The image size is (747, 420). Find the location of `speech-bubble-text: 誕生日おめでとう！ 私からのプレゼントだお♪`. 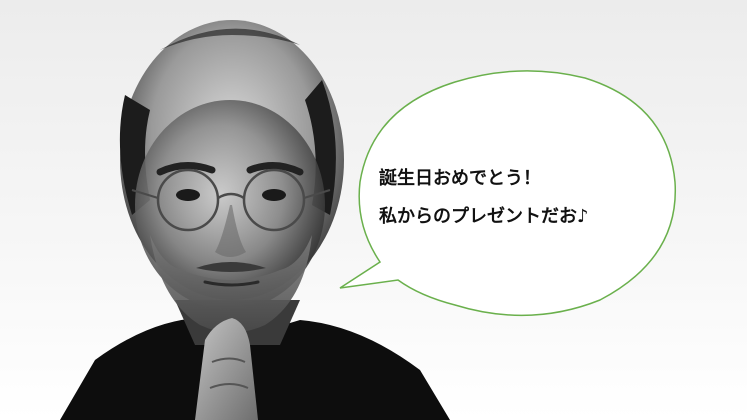

speech-bubble-text: 誕生日おめでとう！ 私からのプレゼントだお♪ is located at coordinates (529, 198).